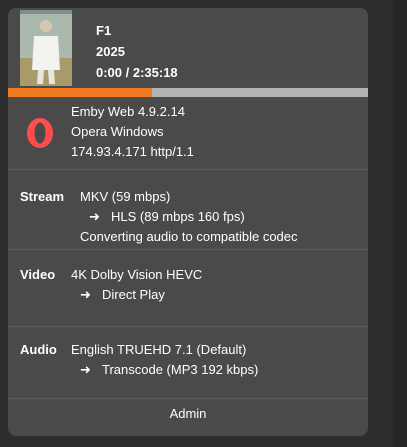  What do you see at coordinates (110, 51) in the screenshot?
I see `media-year: 2025` at bounding box center [110, 51].